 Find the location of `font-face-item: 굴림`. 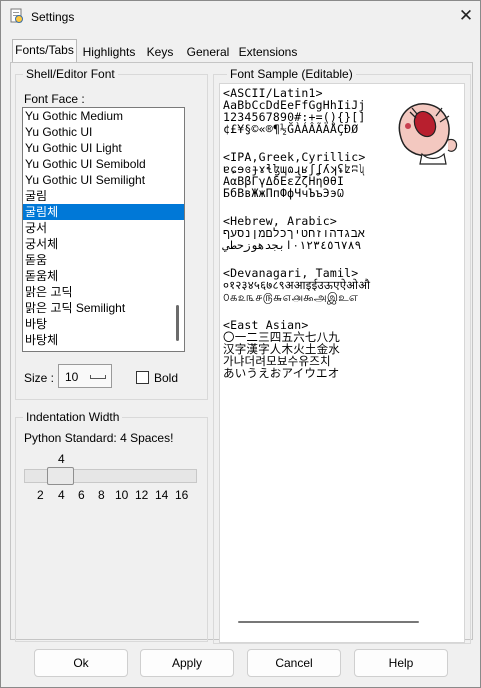

font-face-item: 굴림 is located at coordinates (103, 196).